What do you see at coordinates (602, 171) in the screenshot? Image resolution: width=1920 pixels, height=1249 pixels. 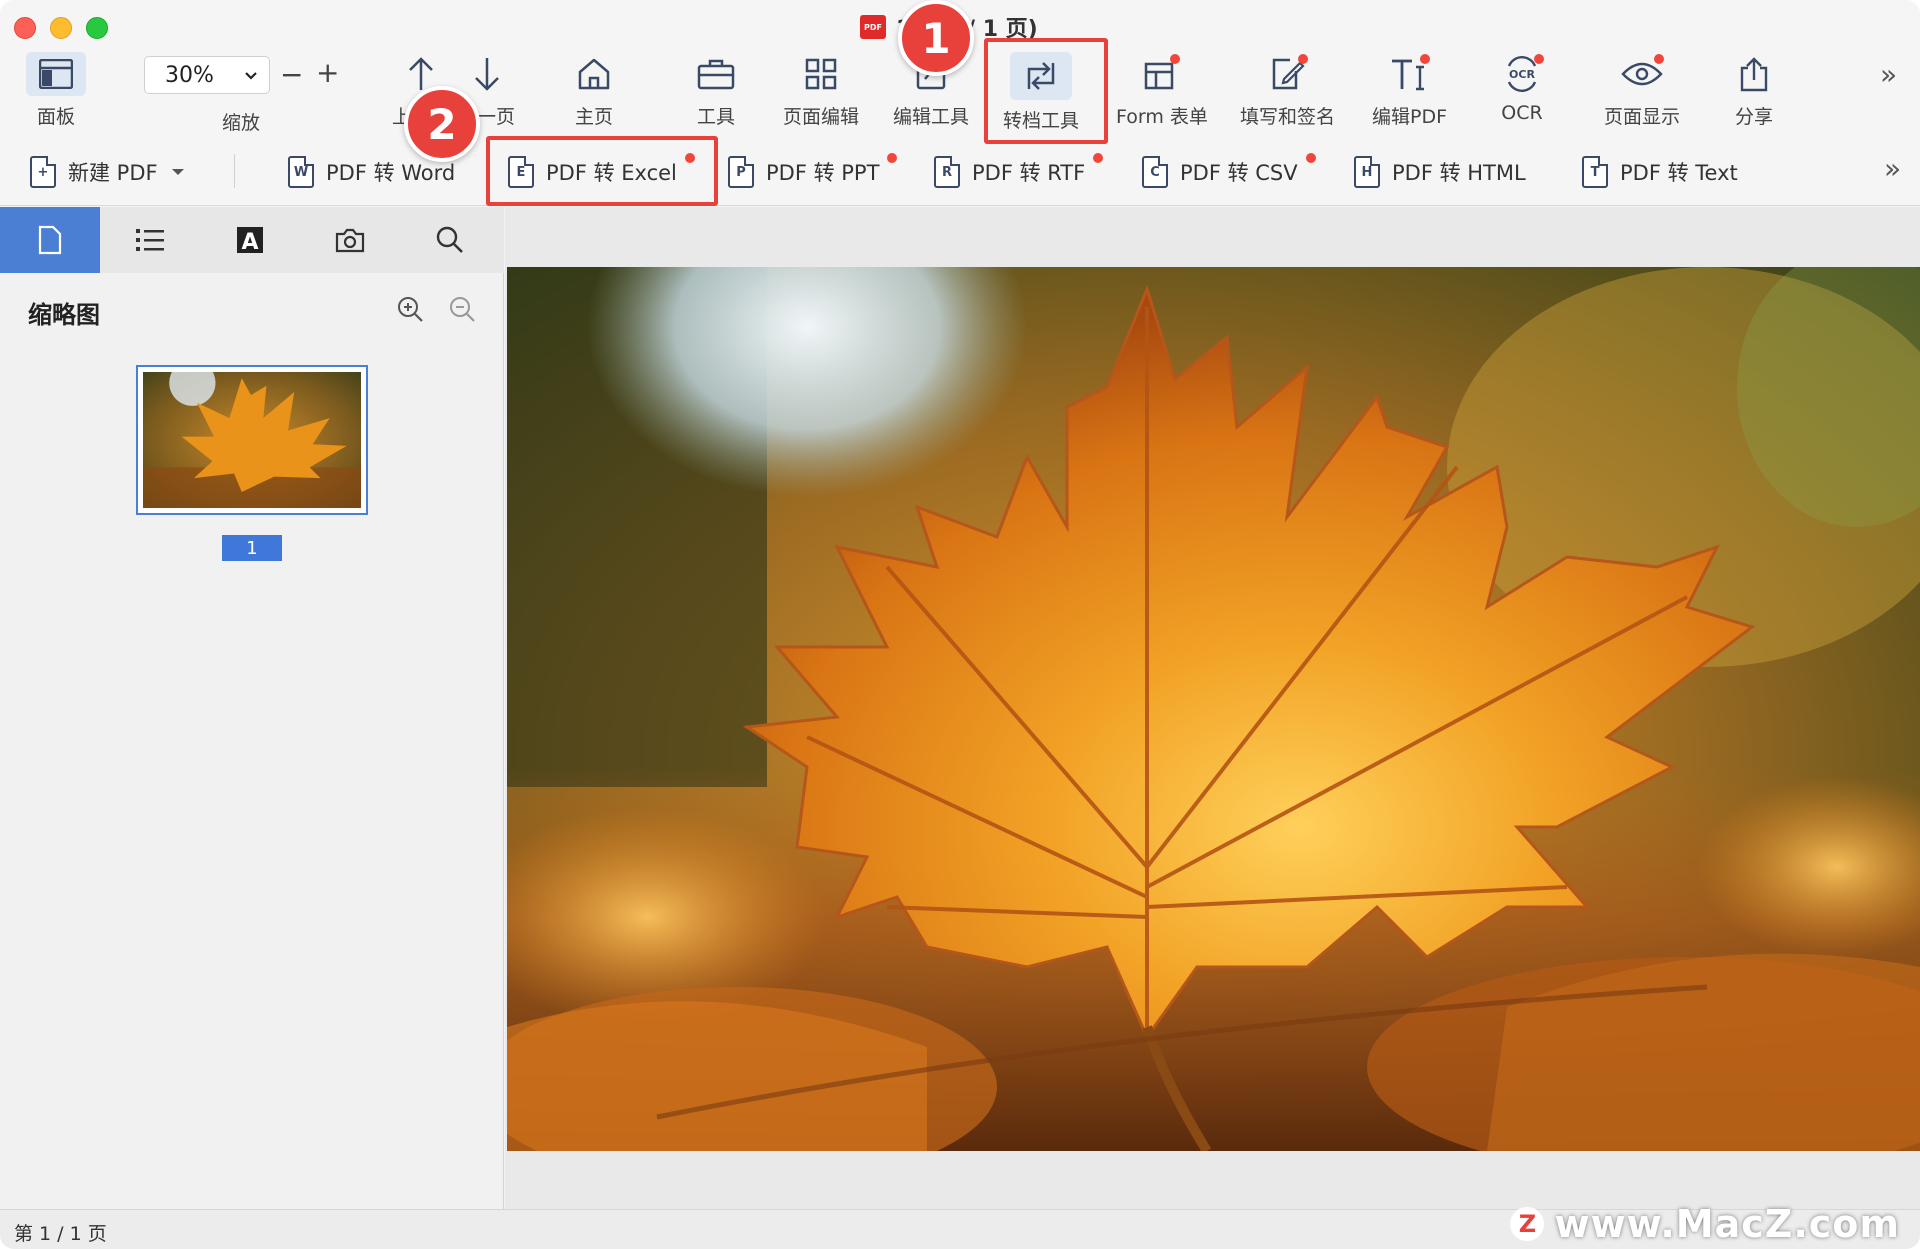 I see `highlight-pdf-to-excel` at bounding box center [602, 171].